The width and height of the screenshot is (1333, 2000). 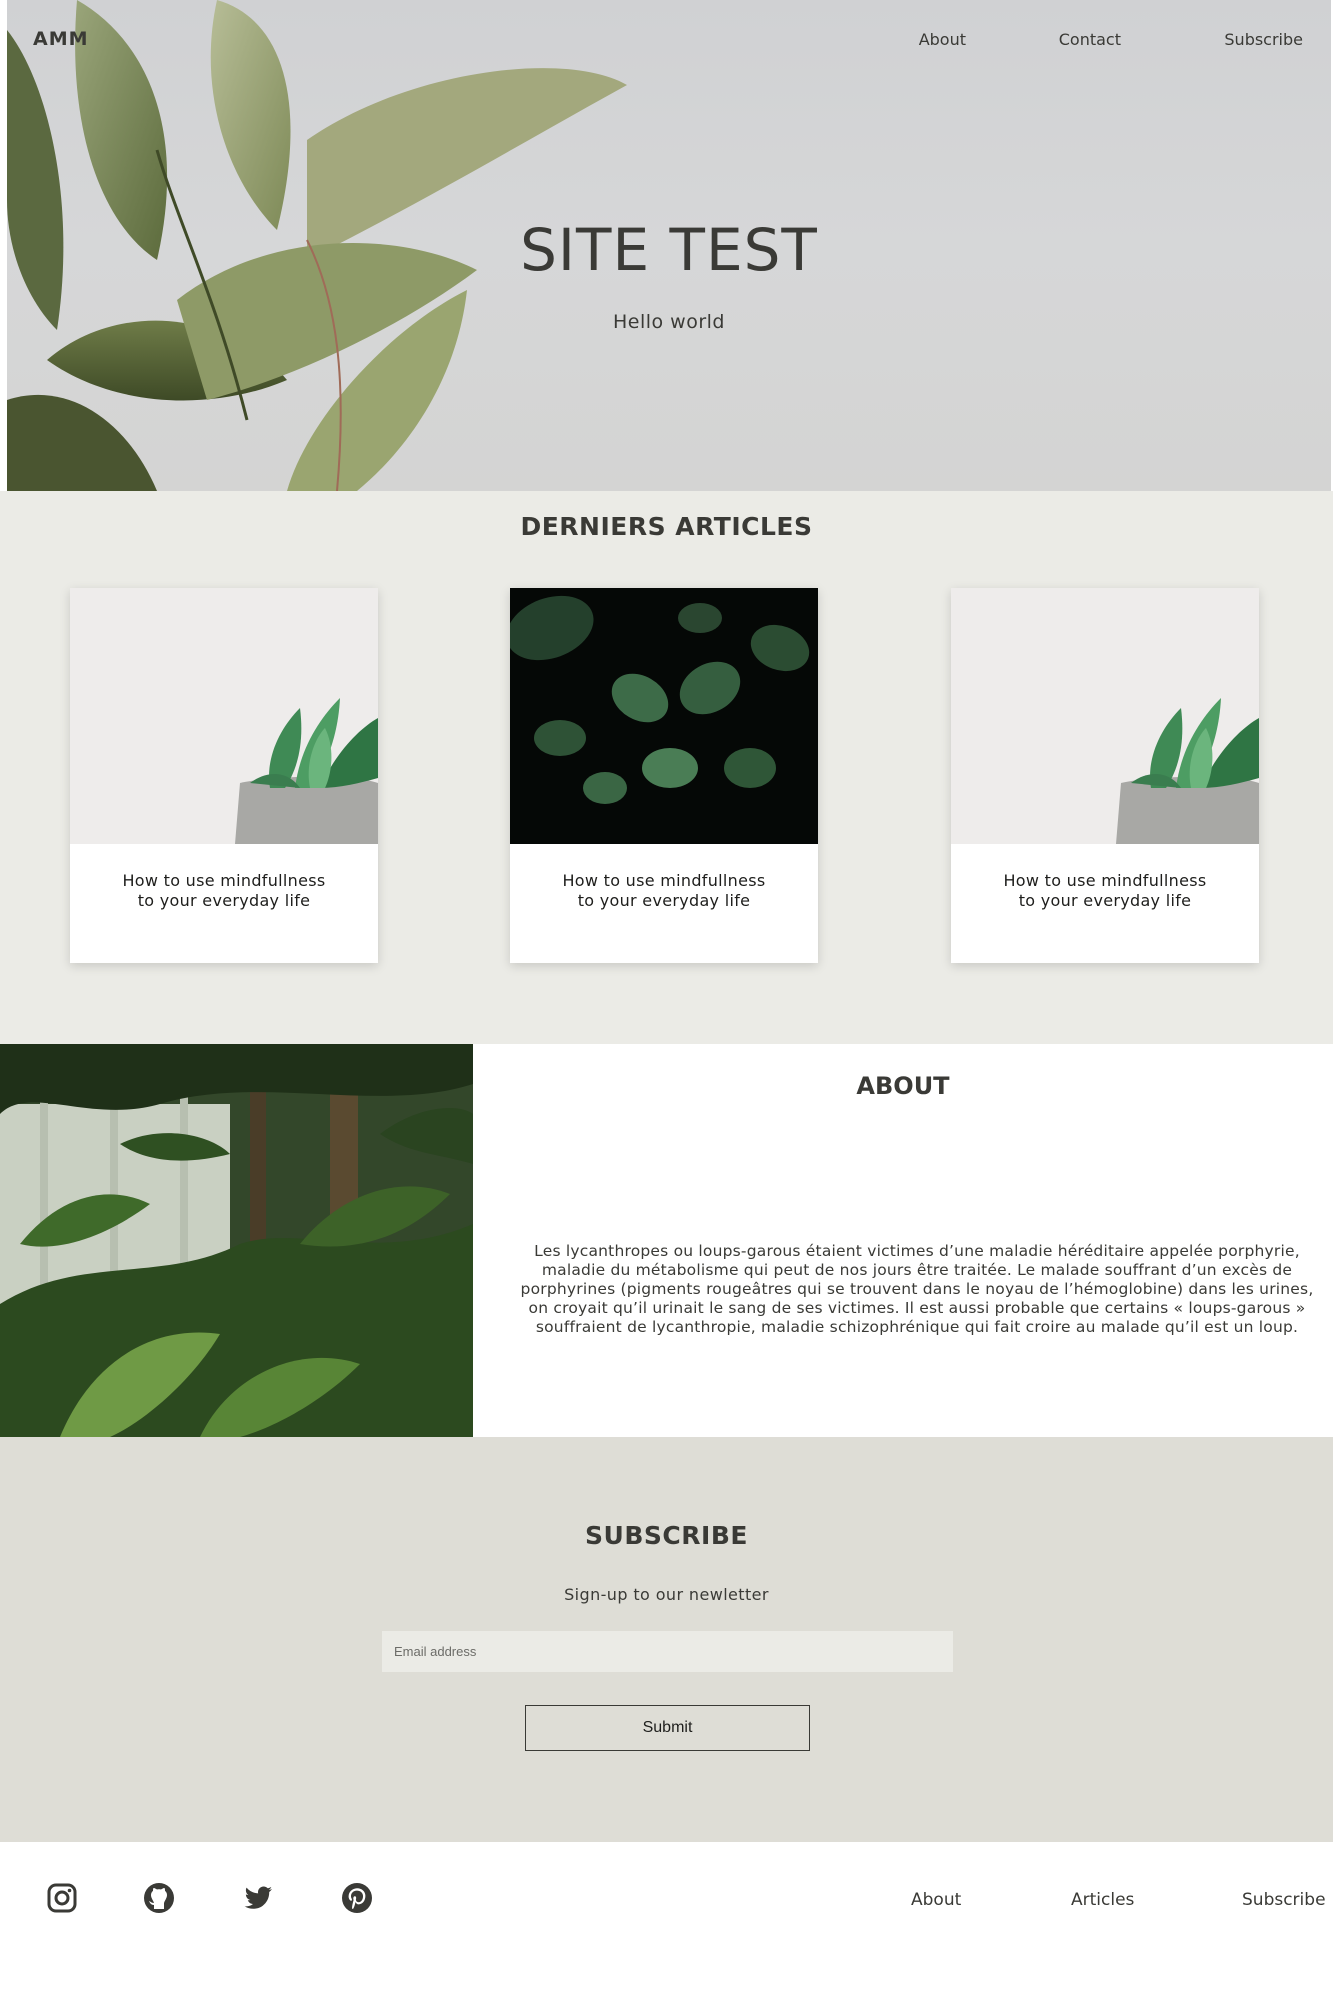 I want to click on footer-subscribe-link: Subscribe, so click(x=1284, y=1900).